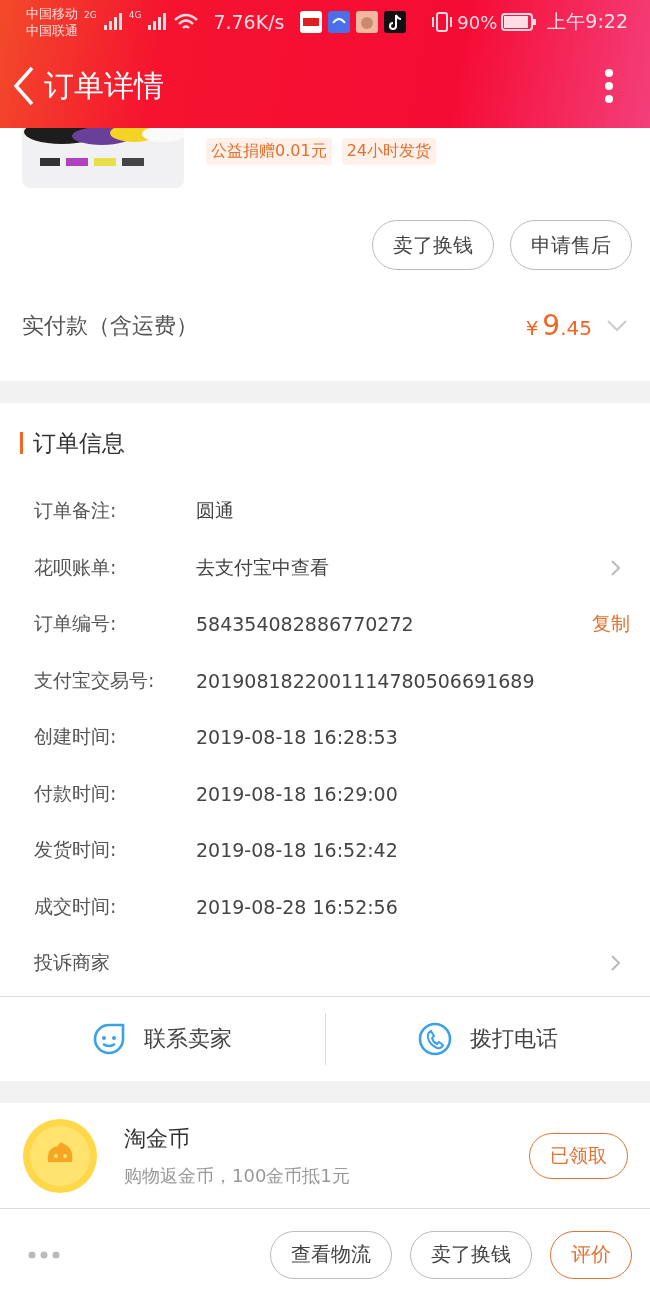 Image resolution: width=650 pixels, height=1300 pixels. Describe the element at coordinates (263, 567) in the screenshot. I see `info-value: 去支付宝中查看` at that location.